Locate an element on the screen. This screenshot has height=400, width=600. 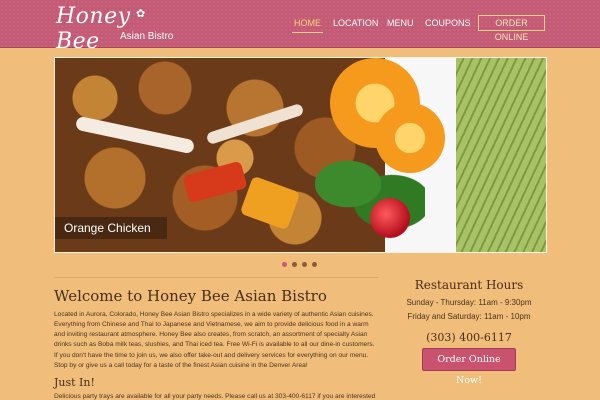
main-nav: HOME LOCATION MENU COUPONS ORDER ONLINE is located at coordinates (300, 28).